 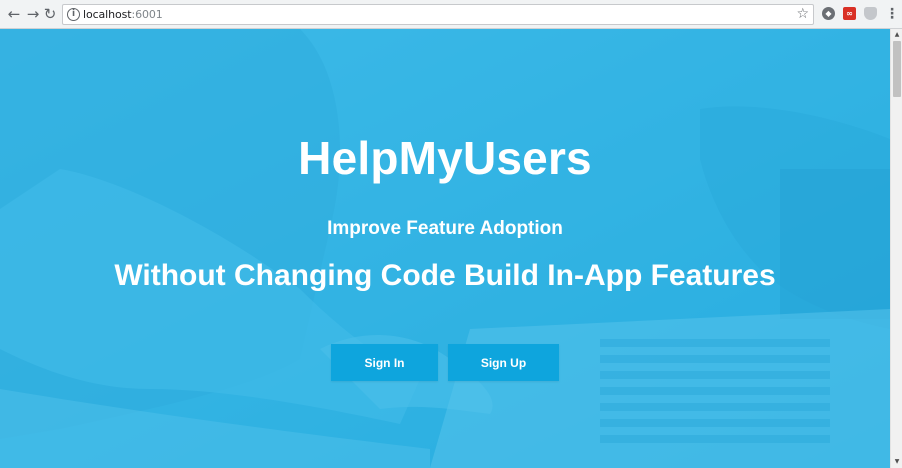 I want to click on scrollbar-thumb, so click(x=897, y=69).